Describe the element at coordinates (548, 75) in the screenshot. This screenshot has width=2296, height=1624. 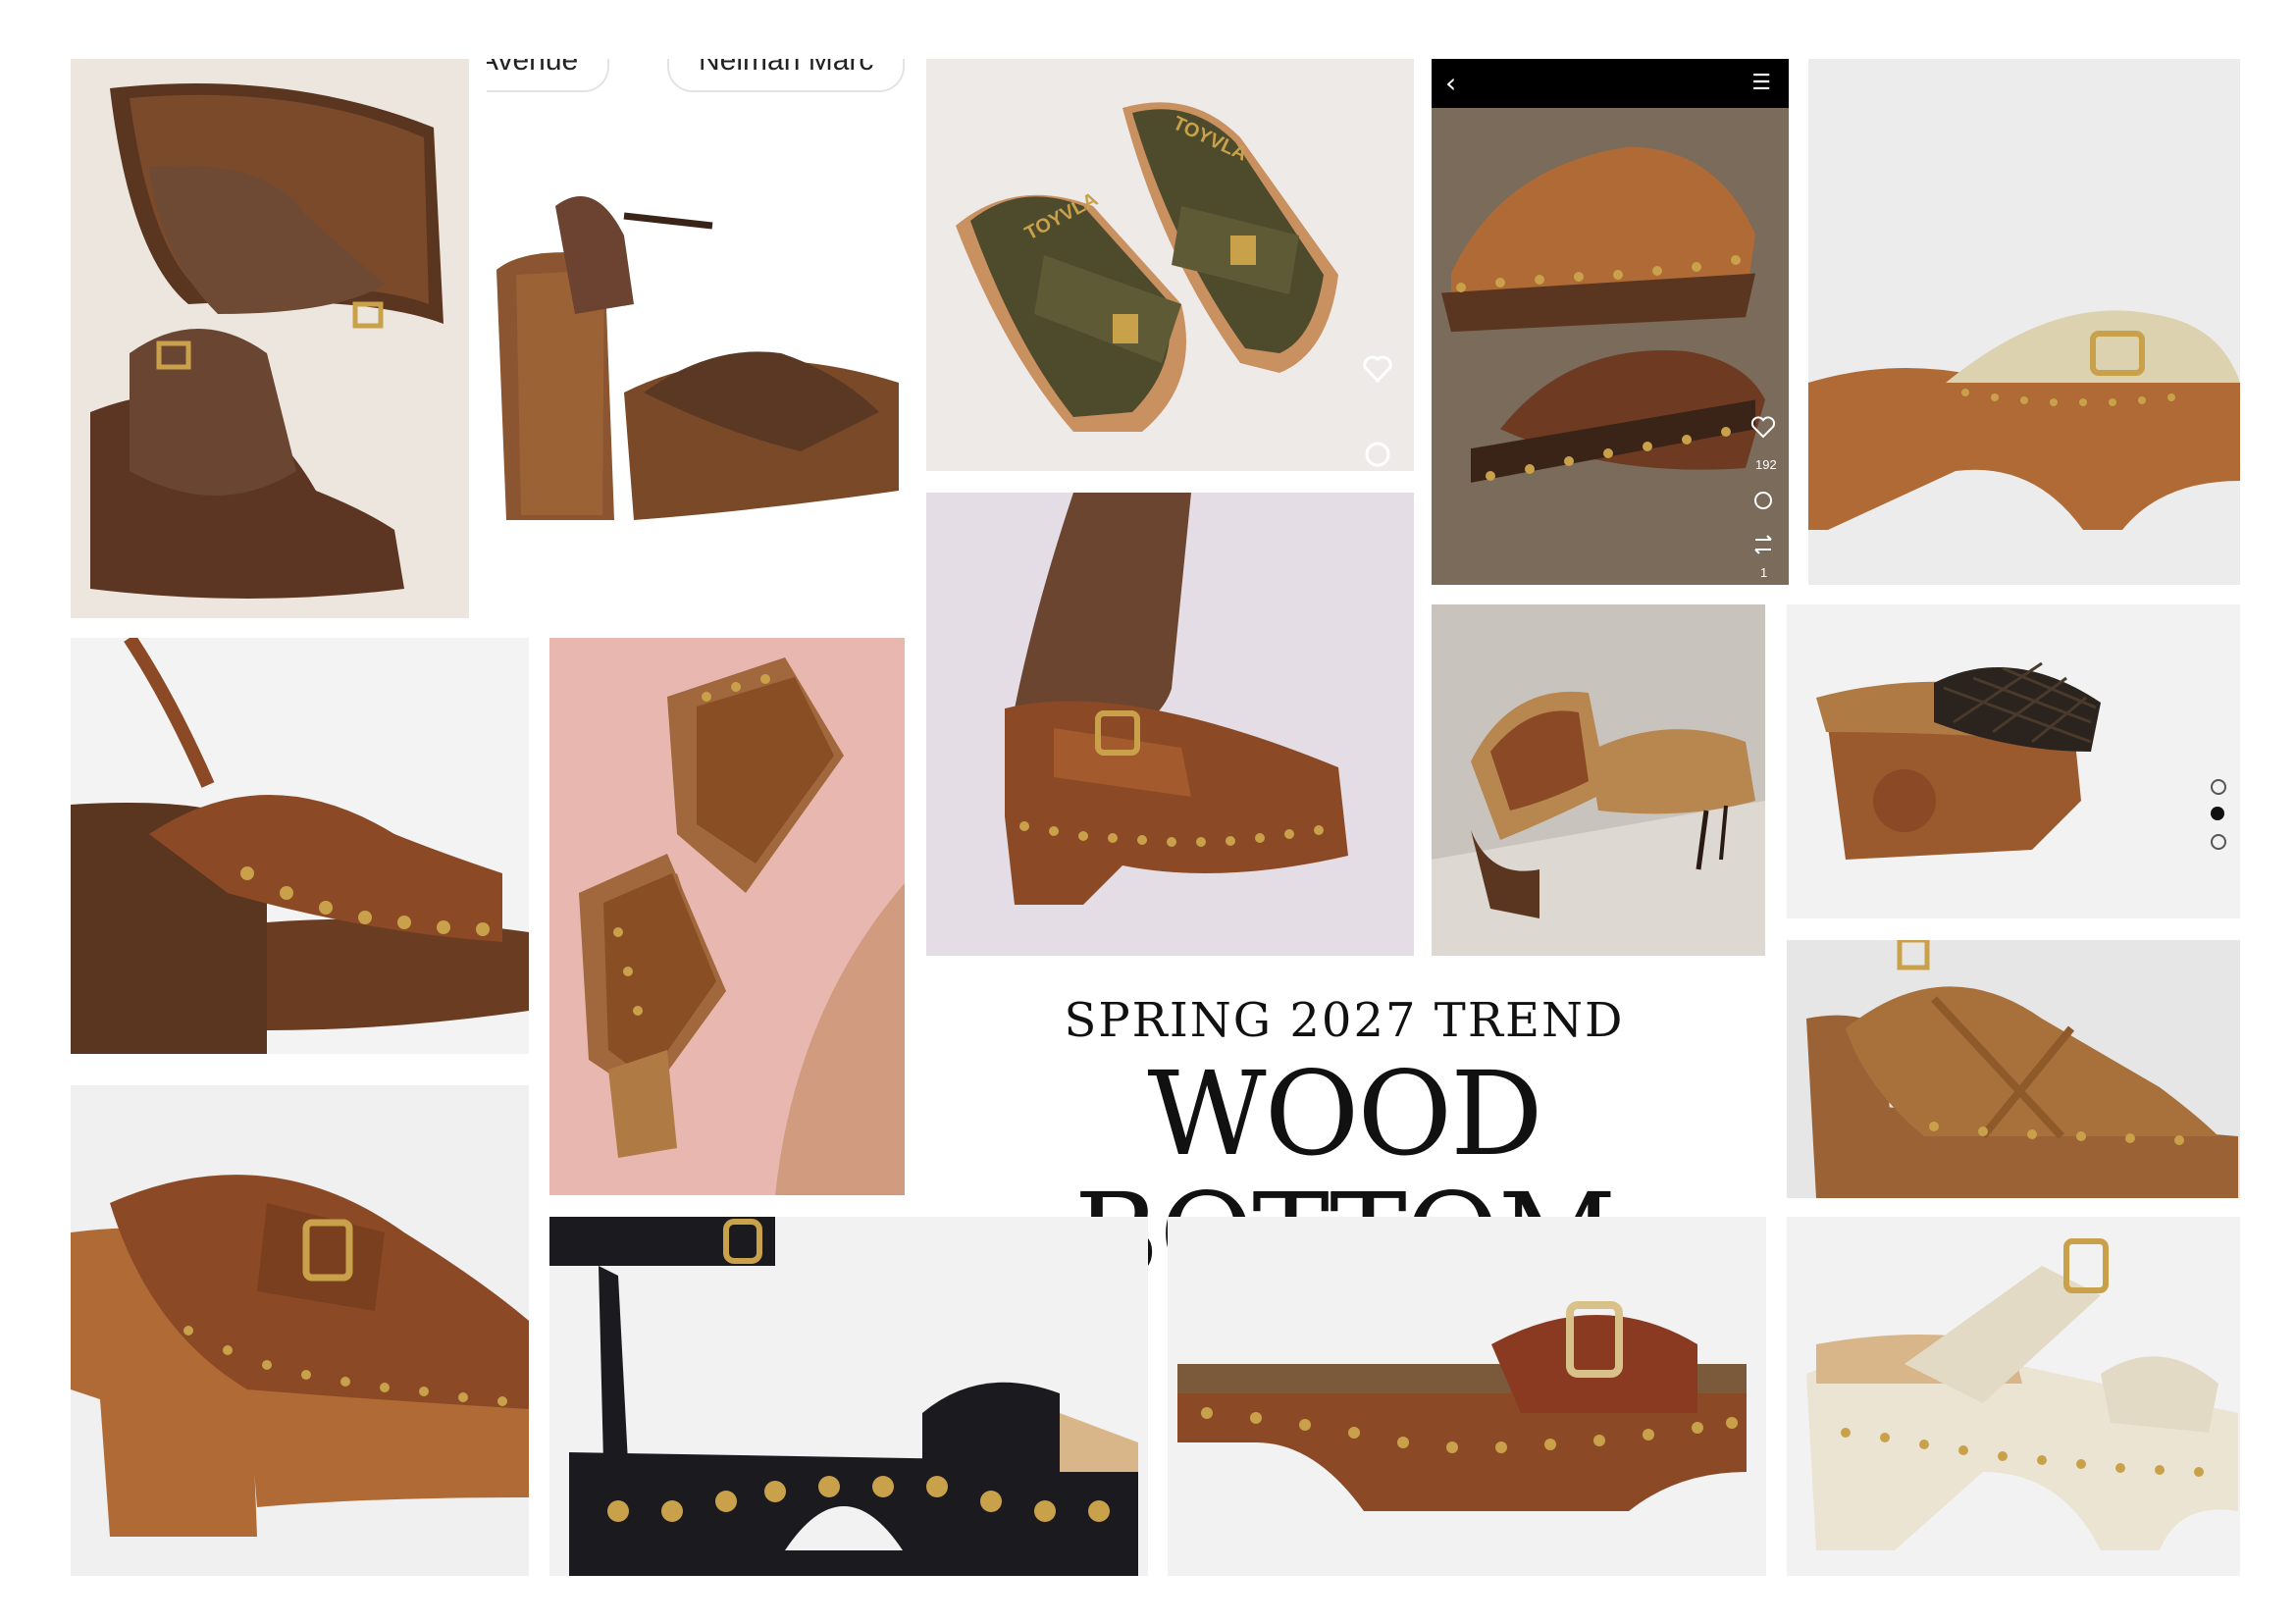
I see `shop-filter-chip: Avenue` at that location.